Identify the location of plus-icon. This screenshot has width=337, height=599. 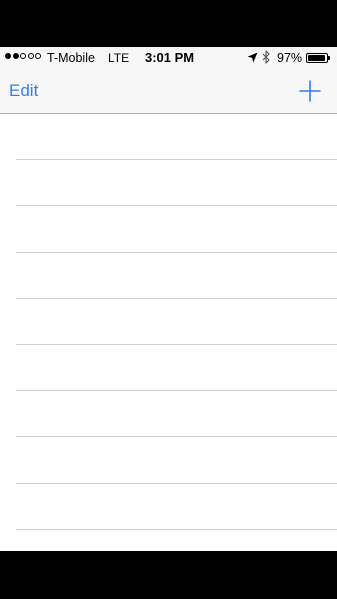
(310, 91).